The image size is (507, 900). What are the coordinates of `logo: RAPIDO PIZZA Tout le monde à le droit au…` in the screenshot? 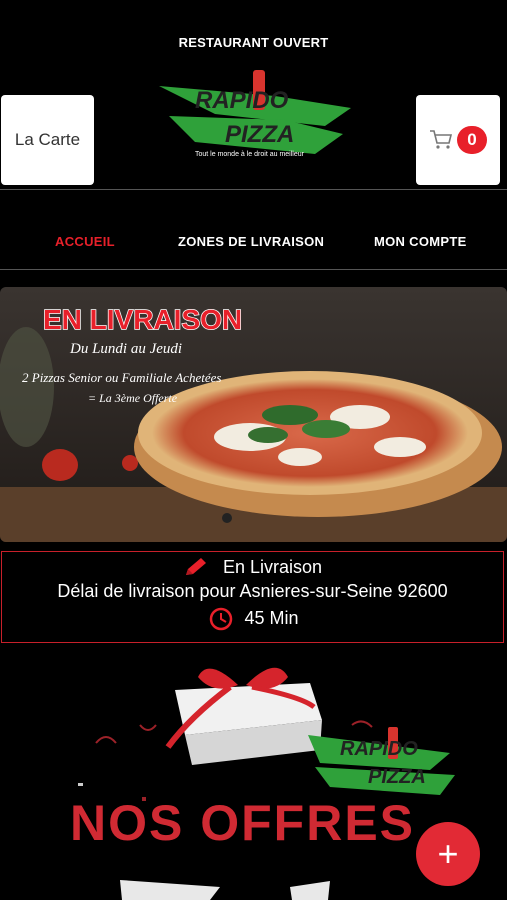 It's located at (255, 114).